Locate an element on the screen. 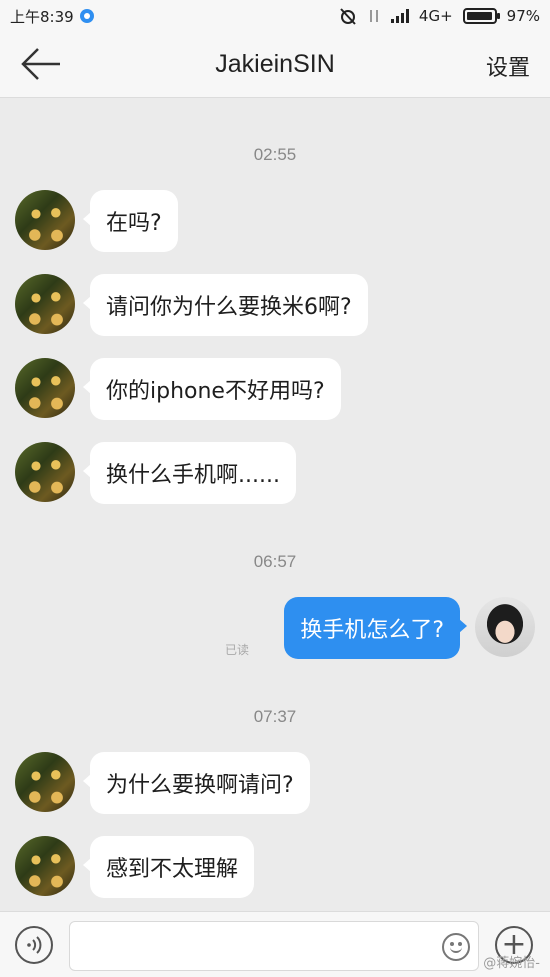  message-bubble: 为什么要换啊请问? is located at coordinates (196, 783).